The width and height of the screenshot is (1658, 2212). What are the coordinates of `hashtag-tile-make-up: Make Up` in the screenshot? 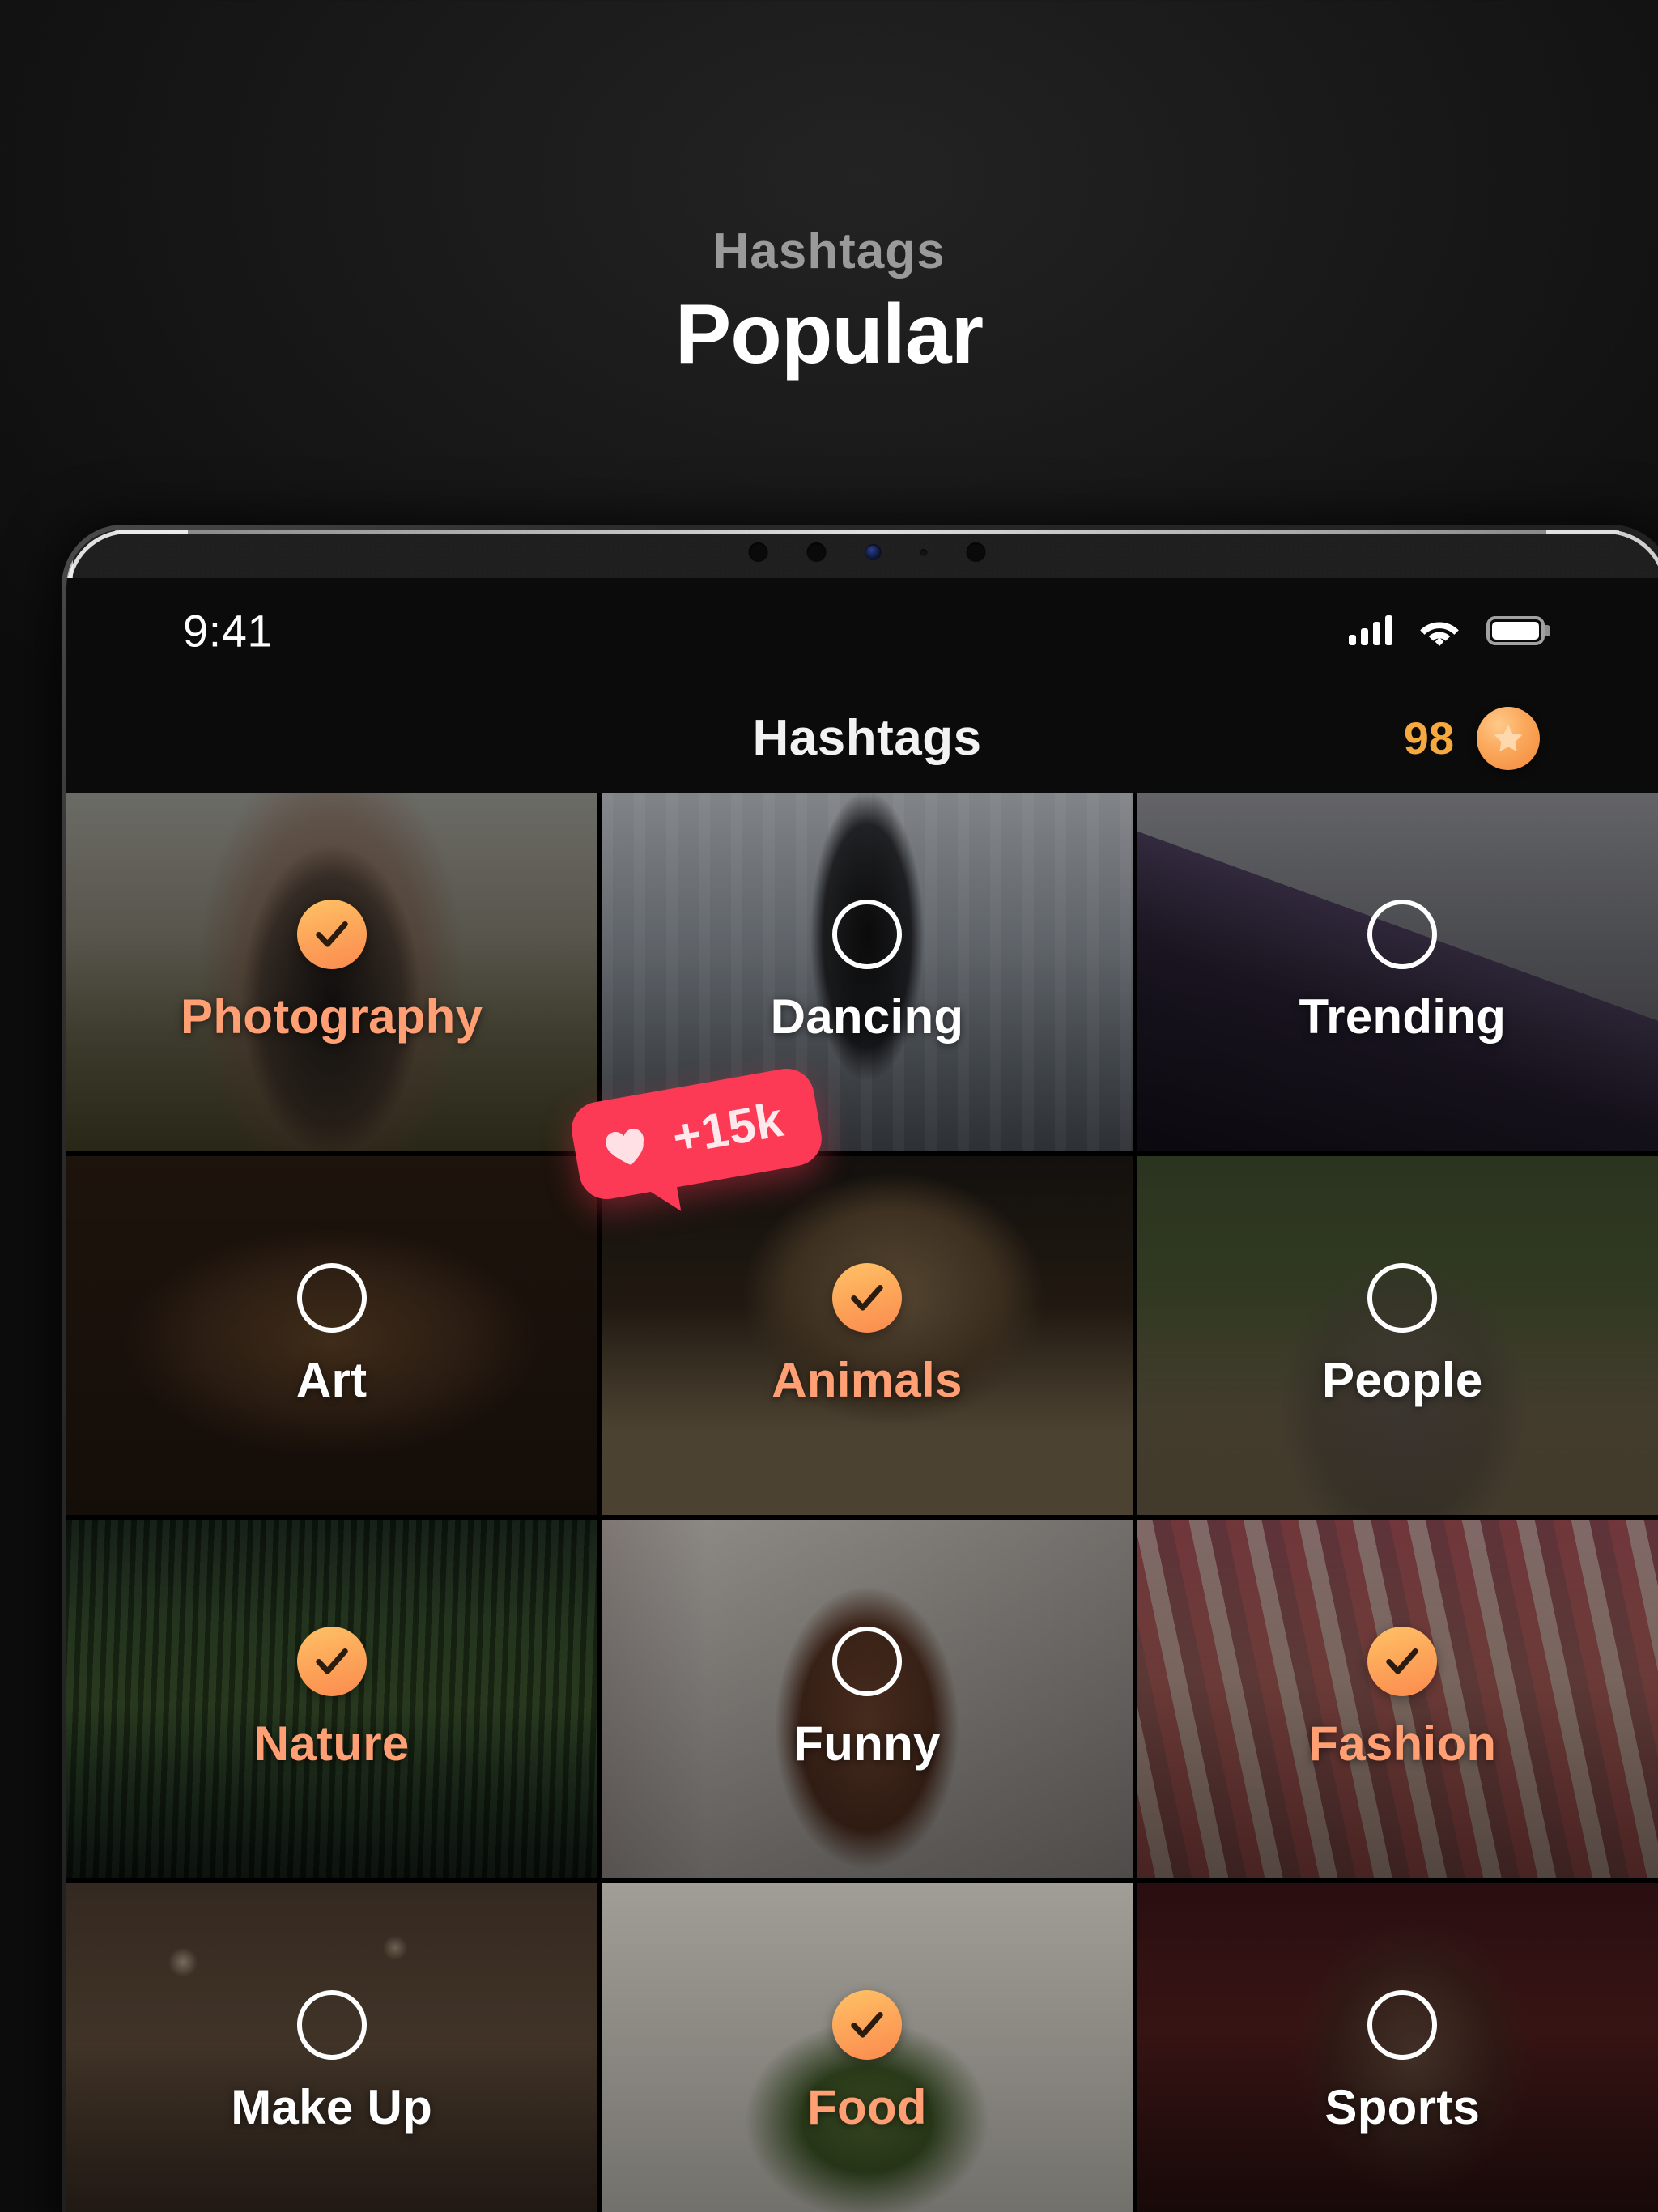 It's located at (331, 2048).